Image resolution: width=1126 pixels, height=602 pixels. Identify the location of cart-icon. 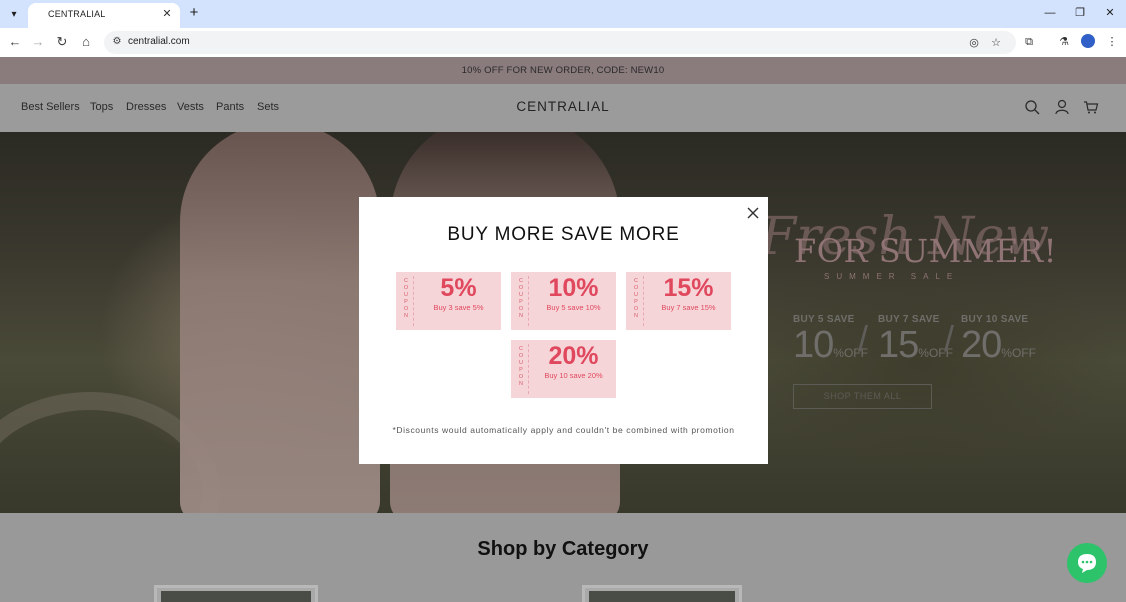
(1091, 107).